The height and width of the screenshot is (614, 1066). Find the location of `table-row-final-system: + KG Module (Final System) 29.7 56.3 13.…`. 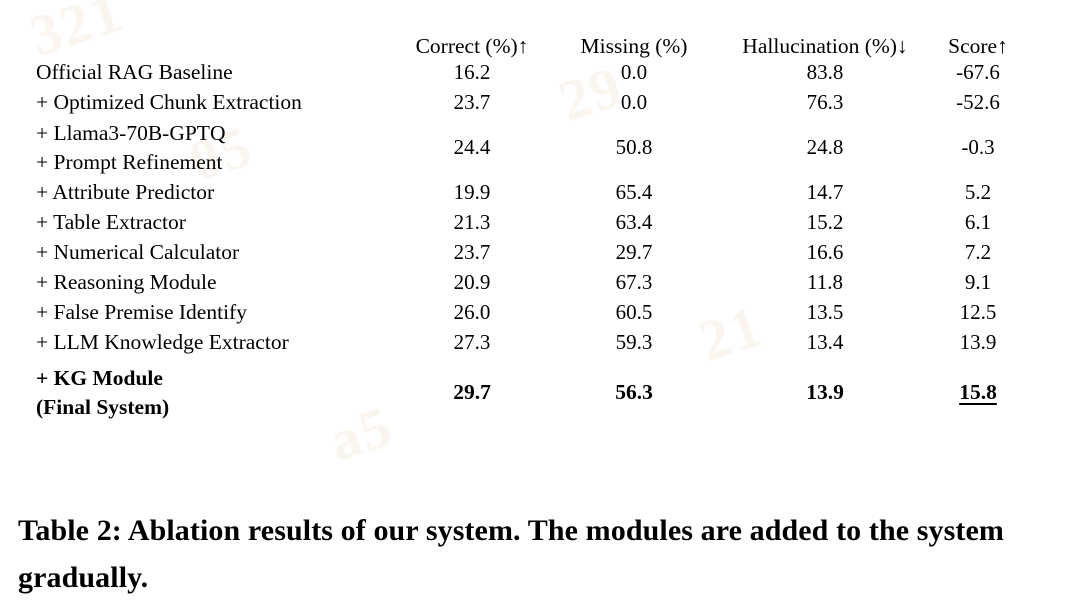

table-row-final-system: + KG Module (Final System) 29.7 56.3 13.… is located at coordinates (528, 393).